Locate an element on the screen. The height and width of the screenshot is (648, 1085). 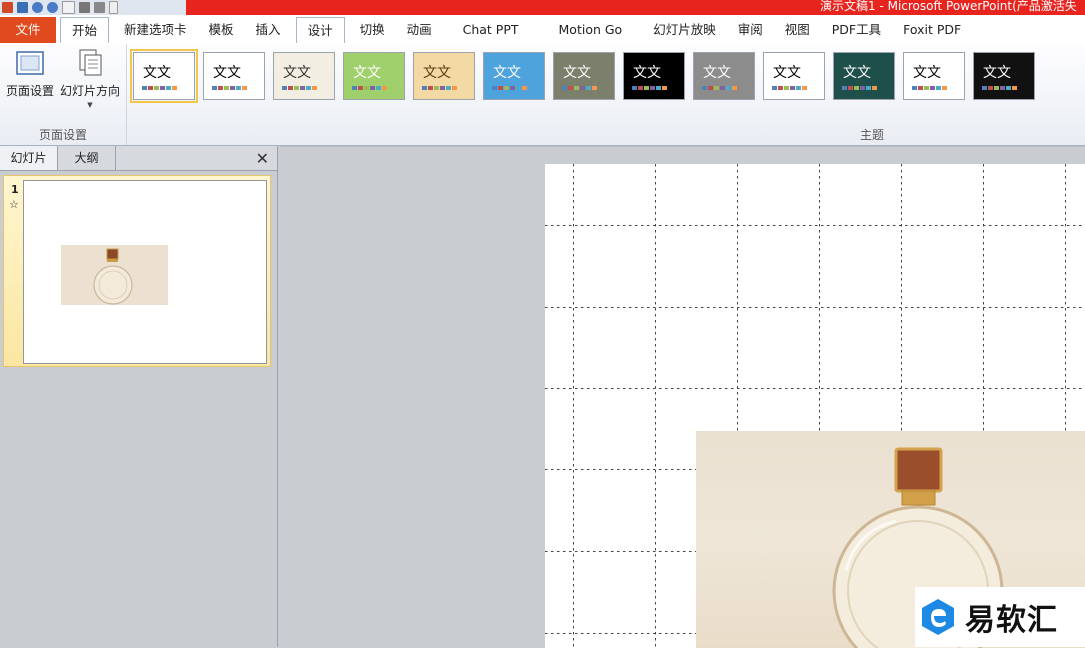
thumbnail-perfume-image is located at coordinates (114, 275).